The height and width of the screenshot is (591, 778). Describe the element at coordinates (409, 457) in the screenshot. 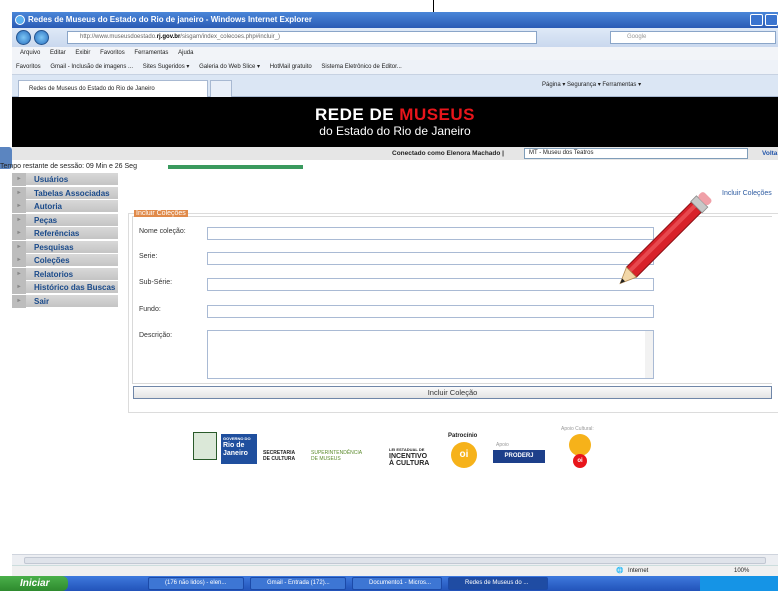

I see `lei-incentivo: LEI ESTADUAL DE INCENTIVO À CULTURA` at that location.